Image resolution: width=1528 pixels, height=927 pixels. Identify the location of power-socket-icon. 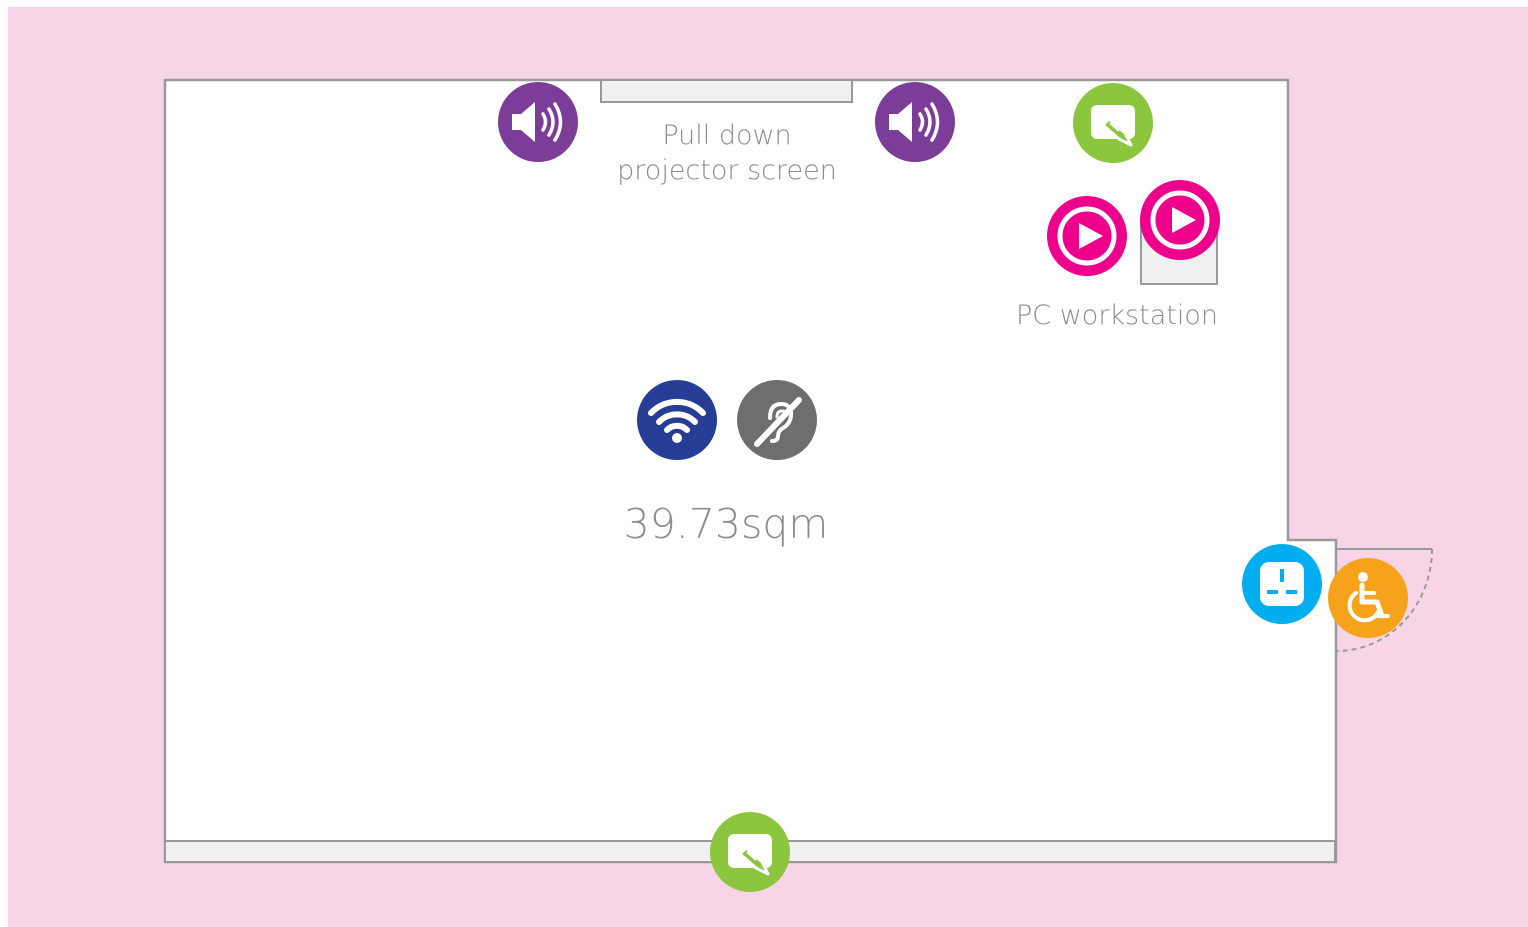
(1282, 584).